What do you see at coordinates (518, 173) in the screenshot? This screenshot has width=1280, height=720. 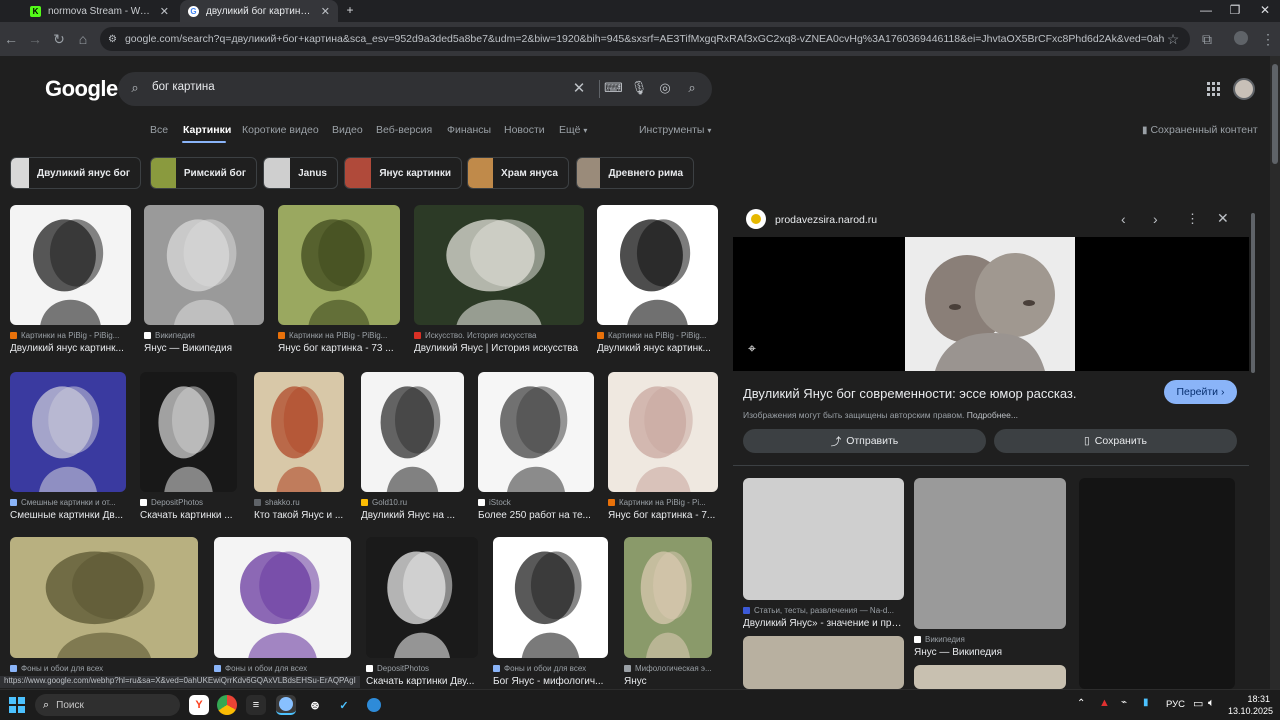 I see `related-chip: Храм януса` at bounding box center [518, 173].